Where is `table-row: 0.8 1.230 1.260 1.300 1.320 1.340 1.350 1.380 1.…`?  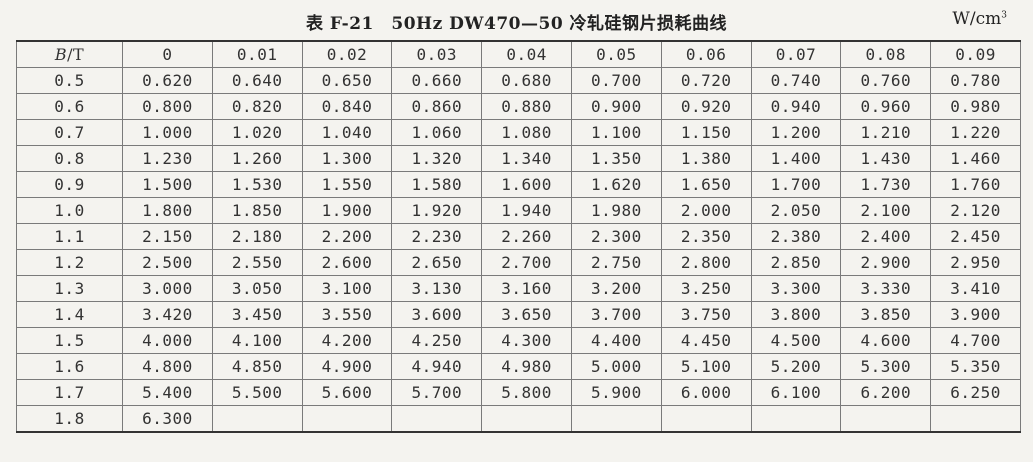 table-row: 0.8 1.230 1.260 1.300 1.320 1.340 1.350 1.380 1.… is located at coordinates (518, 158).